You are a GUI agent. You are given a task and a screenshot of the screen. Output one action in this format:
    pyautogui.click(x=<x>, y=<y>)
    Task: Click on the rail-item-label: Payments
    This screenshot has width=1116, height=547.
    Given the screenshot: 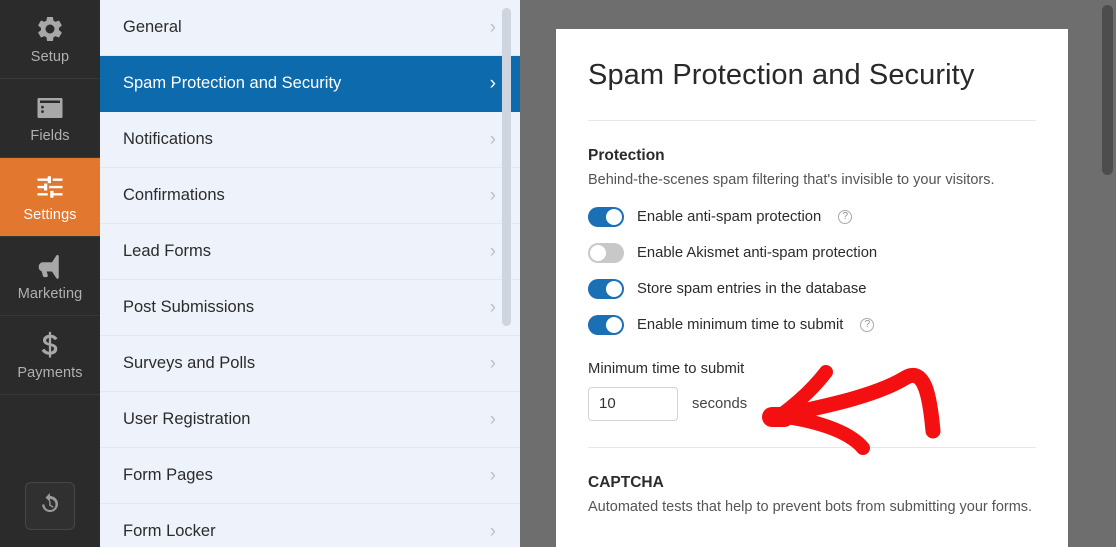 What is the action you would take?
    pyautogui.click(x=50, y=372)
    